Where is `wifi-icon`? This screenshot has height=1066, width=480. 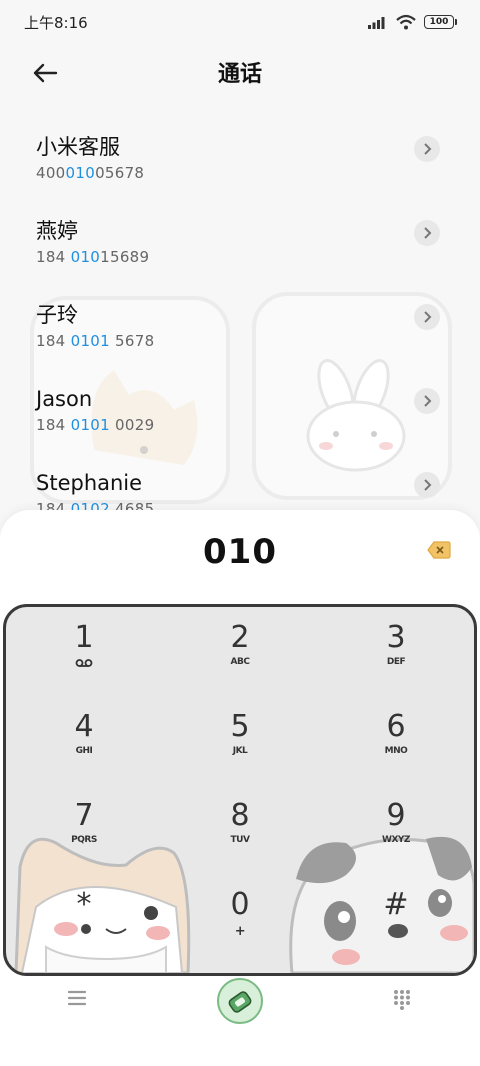
wifi-icon is located at coordinates (406, 22).